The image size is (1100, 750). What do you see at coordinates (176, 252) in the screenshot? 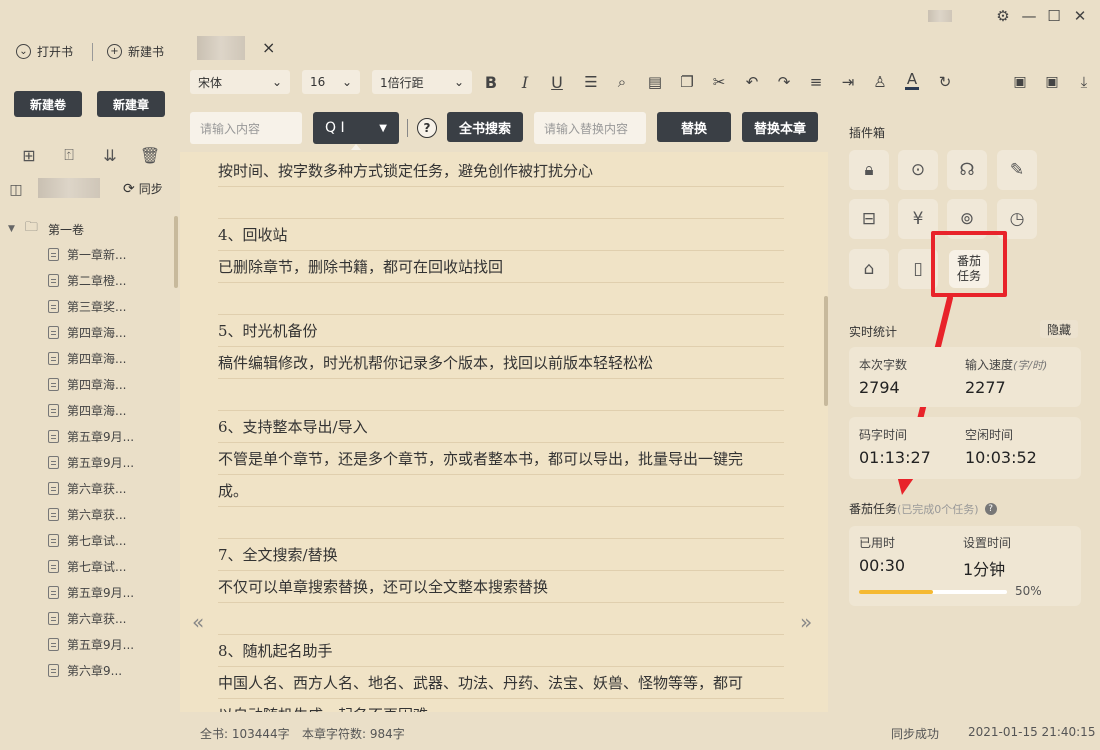
I see `sidebar-scrollbar` at bounding box center [176, 252].